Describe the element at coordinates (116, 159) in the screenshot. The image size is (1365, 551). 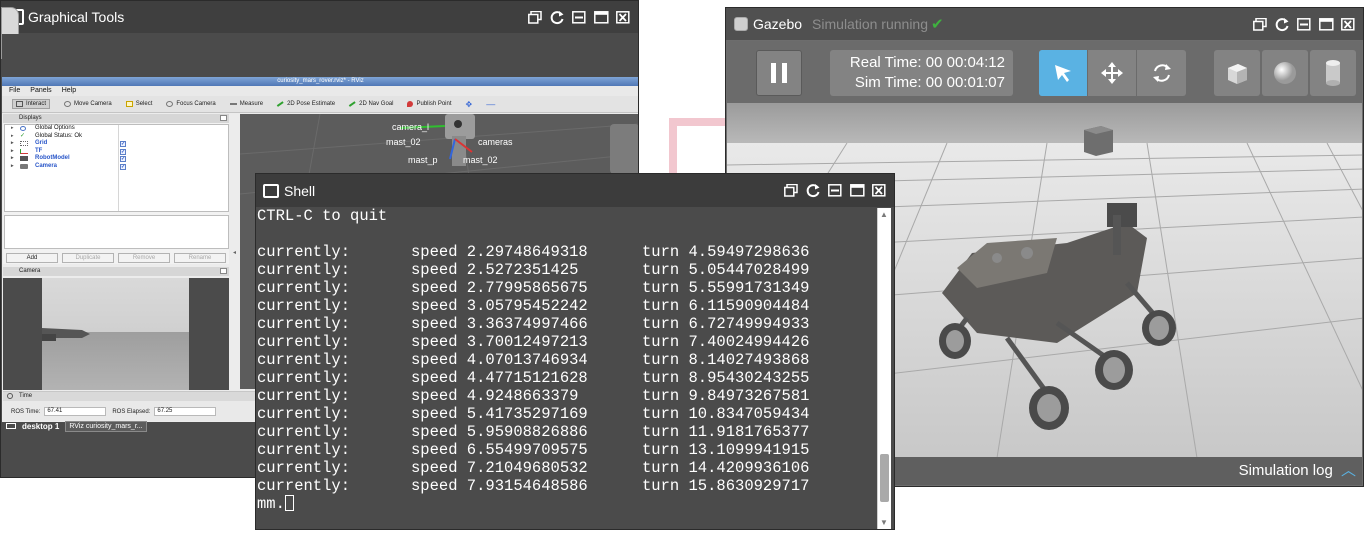
I see `tree-item-robotmodel: ▸ RobotModel ✓` at that location.